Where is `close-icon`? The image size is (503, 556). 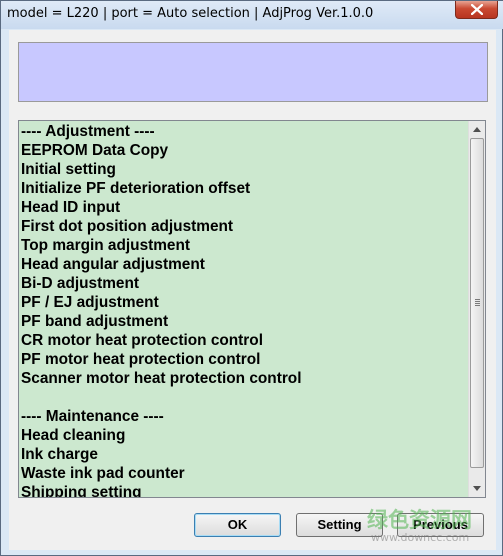
close-icon is located at coordinates (477, 9).